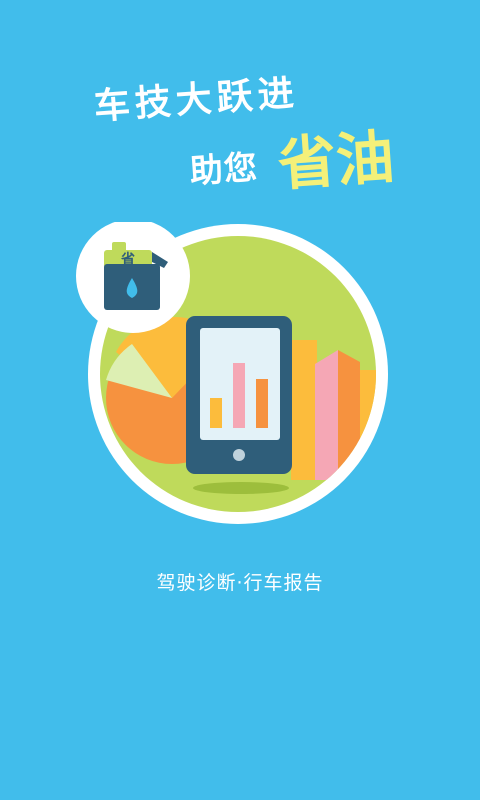 This screenshot has height=800, width=480. What do you see at coordinates (196, 100) in the screenshot?
I see `headline-line1: 车技大跃进` at bounding box center [196, 100].